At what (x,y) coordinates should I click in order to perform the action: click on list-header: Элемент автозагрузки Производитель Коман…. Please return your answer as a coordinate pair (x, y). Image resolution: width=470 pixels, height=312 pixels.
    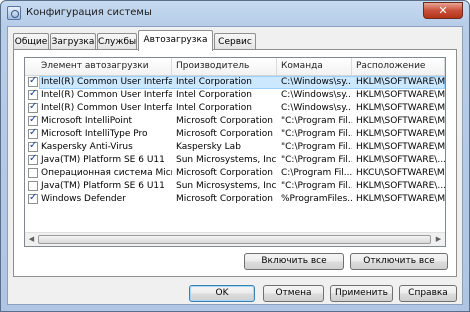
    Looking at the image, I should click on (235, 67).